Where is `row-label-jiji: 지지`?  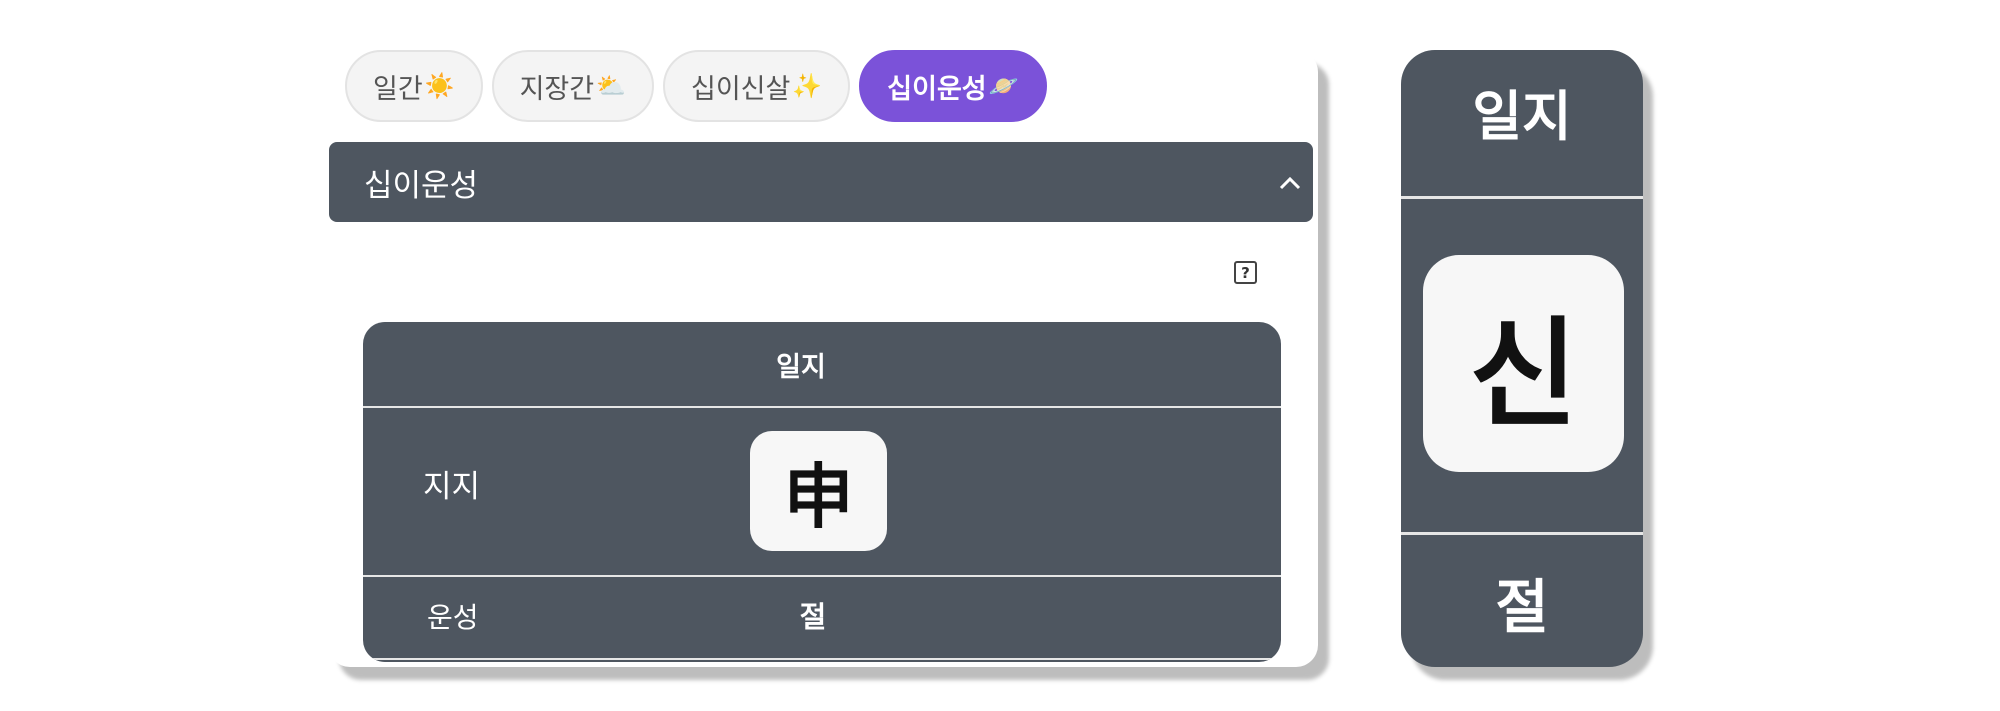
row-label-jiji: 지지 is located at coordinates (452, 487).